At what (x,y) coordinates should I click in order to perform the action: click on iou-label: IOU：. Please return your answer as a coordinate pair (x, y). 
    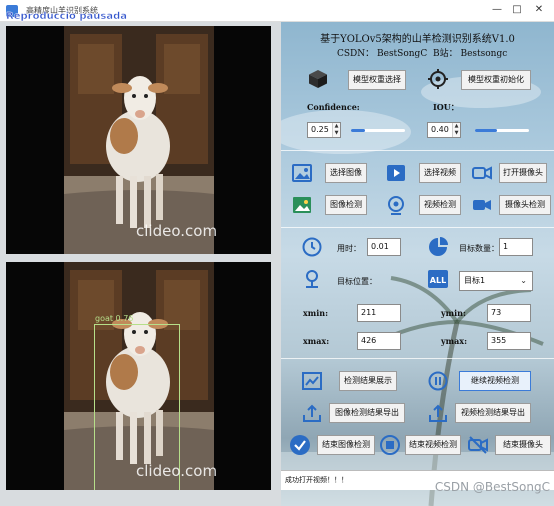
    Looking at the image, I should click on (446, 107).